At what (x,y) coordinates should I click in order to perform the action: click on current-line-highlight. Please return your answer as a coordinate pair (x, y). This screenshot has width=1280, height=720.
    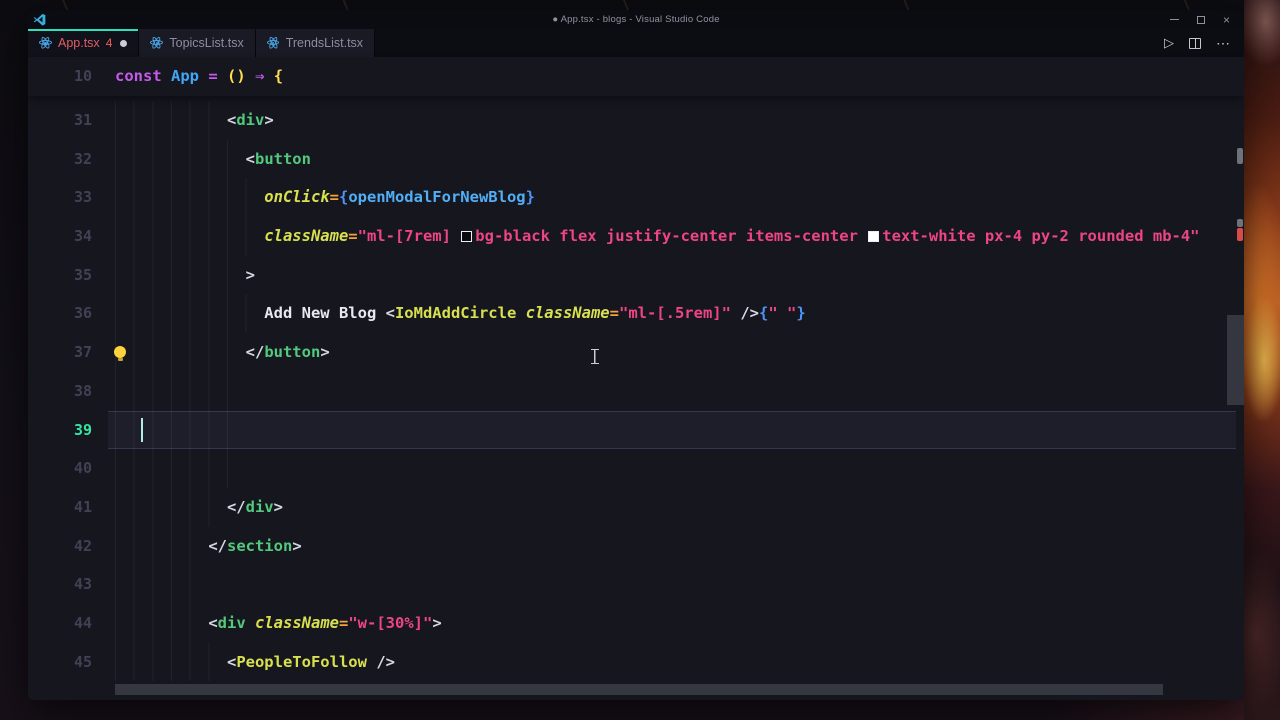
    Looking at the image, I should click on (672, 430).